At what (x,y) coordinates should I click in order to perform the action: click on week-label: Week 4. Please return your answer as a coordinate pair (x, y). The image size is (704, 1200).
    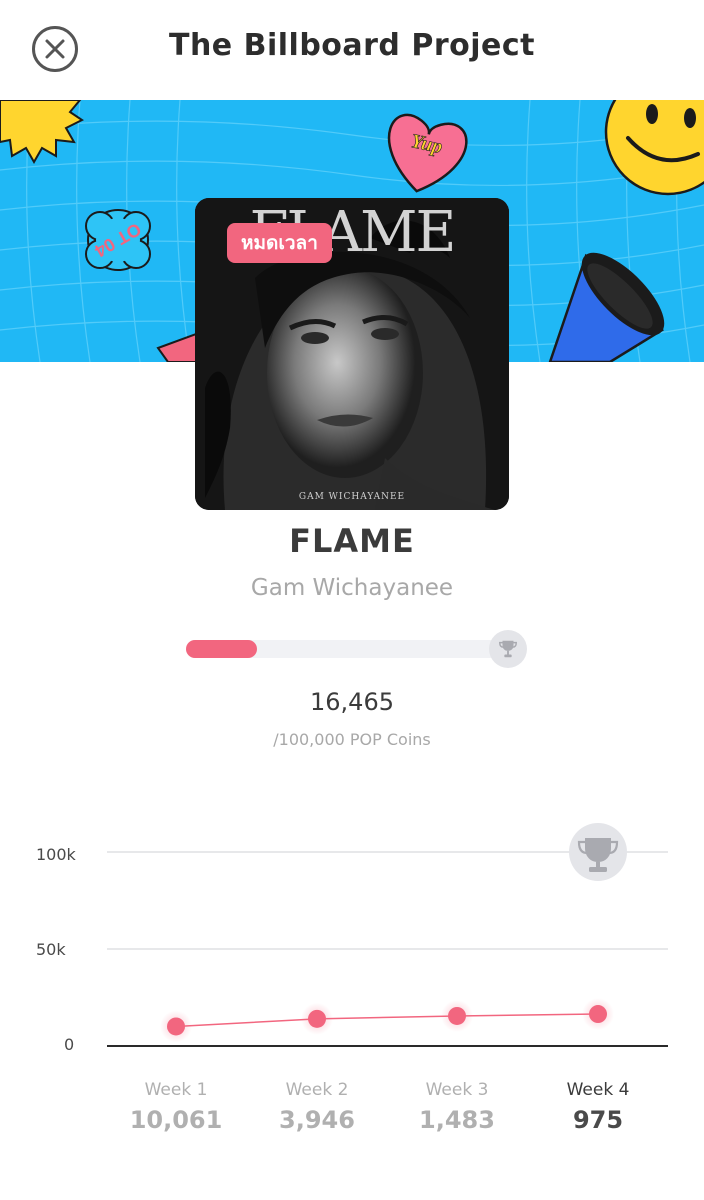
    Looking at the image, I should click on (598, 1090).